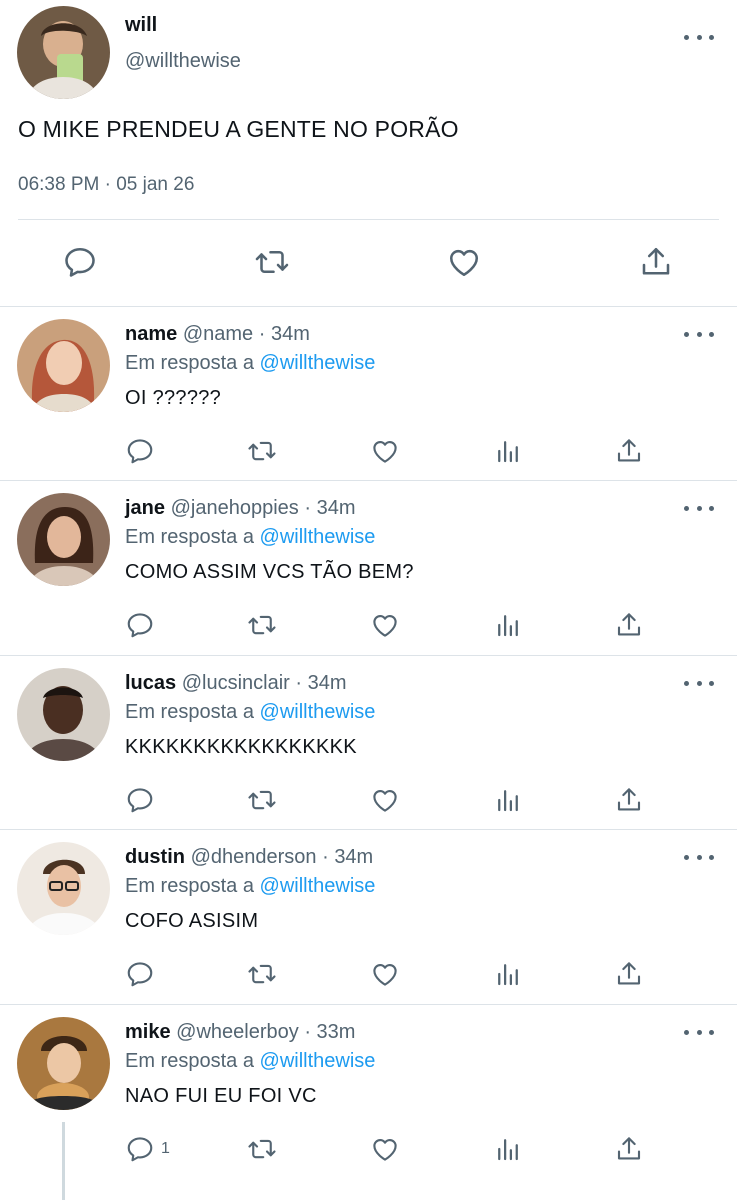  I want to click on reply-text: COFO ASISIM, so click(192, 921).